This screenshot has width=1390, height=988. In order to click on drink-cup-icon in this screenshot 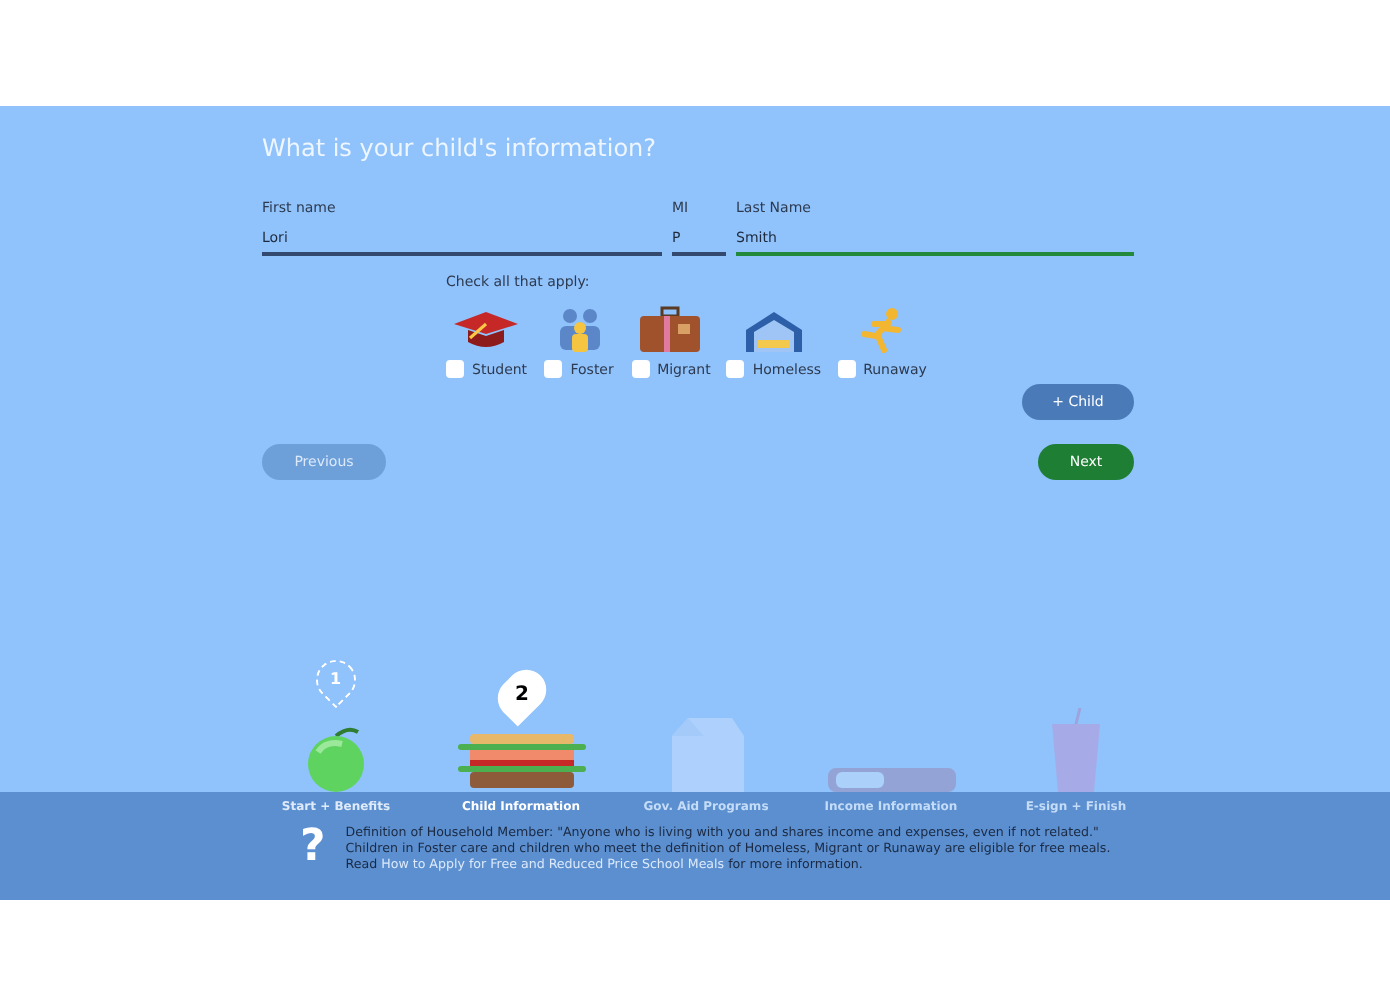, I will do `click(1076, 750)`.